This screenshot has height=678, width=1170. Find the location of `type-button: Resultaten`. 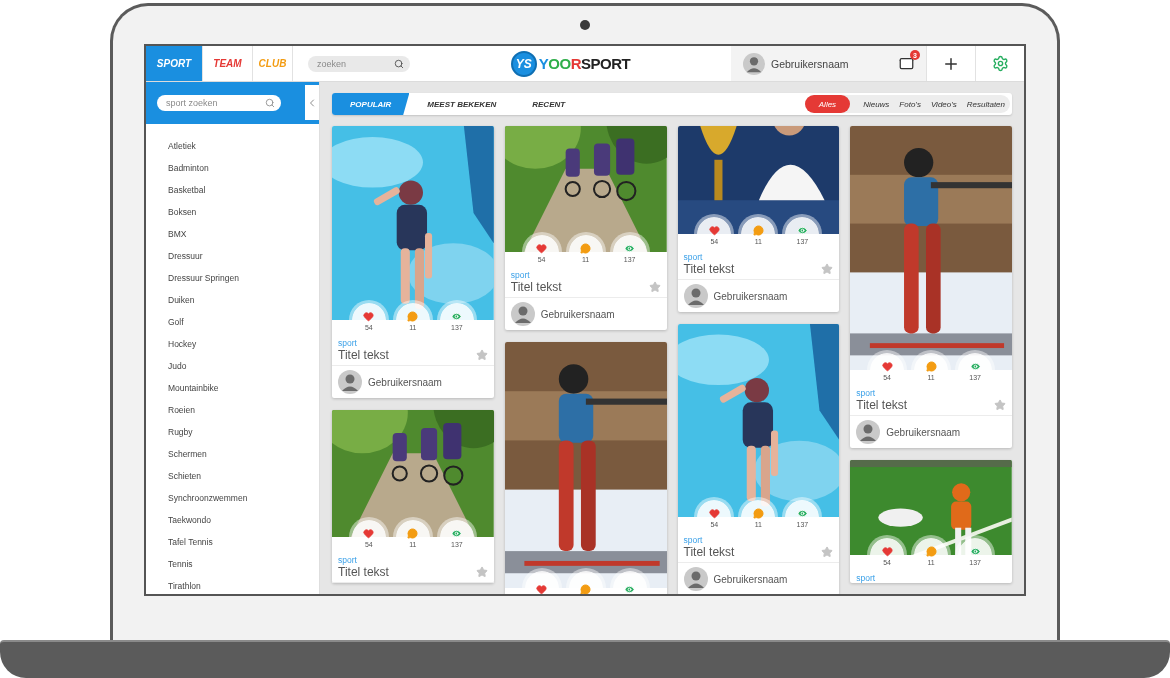

type-button: Resultaten is located at coordinates (985, 104).